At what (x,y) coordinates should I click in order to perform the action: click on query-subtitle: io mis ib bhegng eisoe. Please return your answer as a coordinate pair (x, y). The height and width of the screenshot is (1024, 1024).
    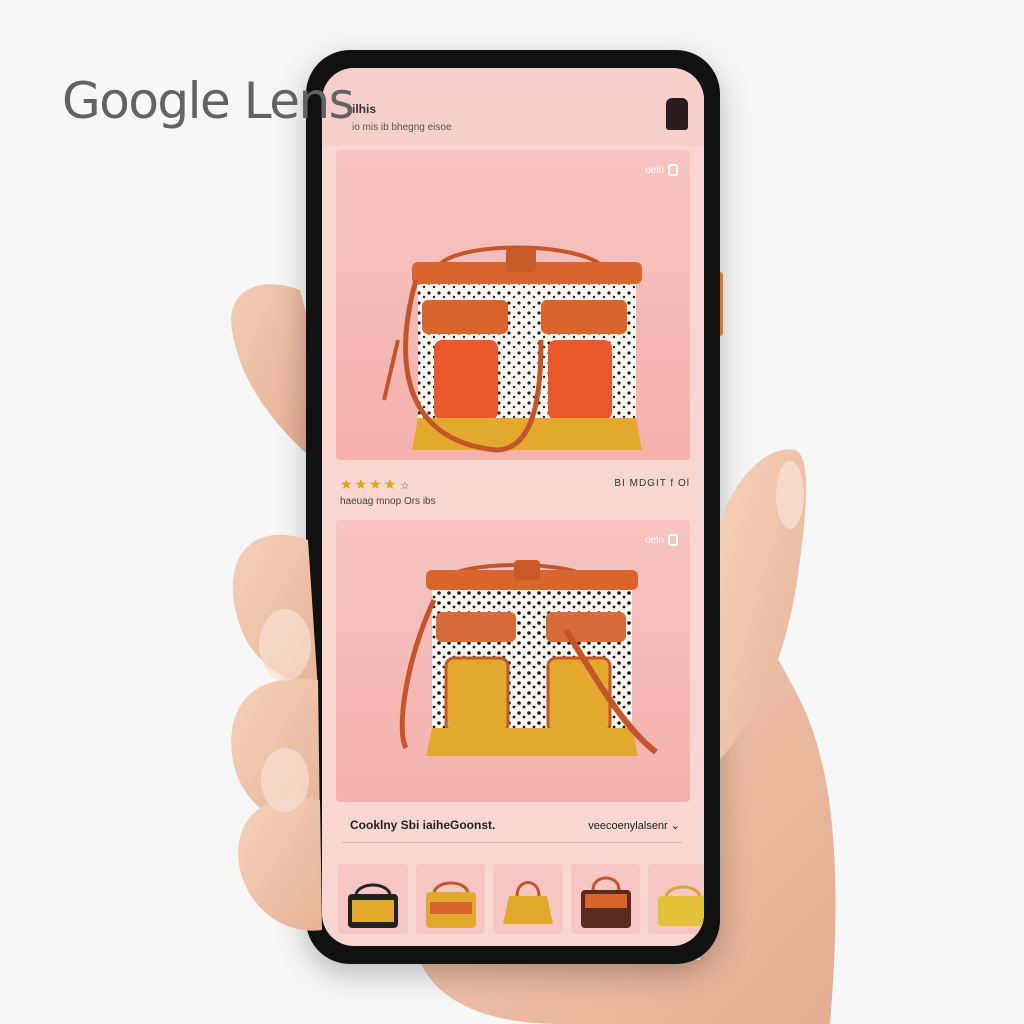
    Looking at the image, I should click on (402, 127).